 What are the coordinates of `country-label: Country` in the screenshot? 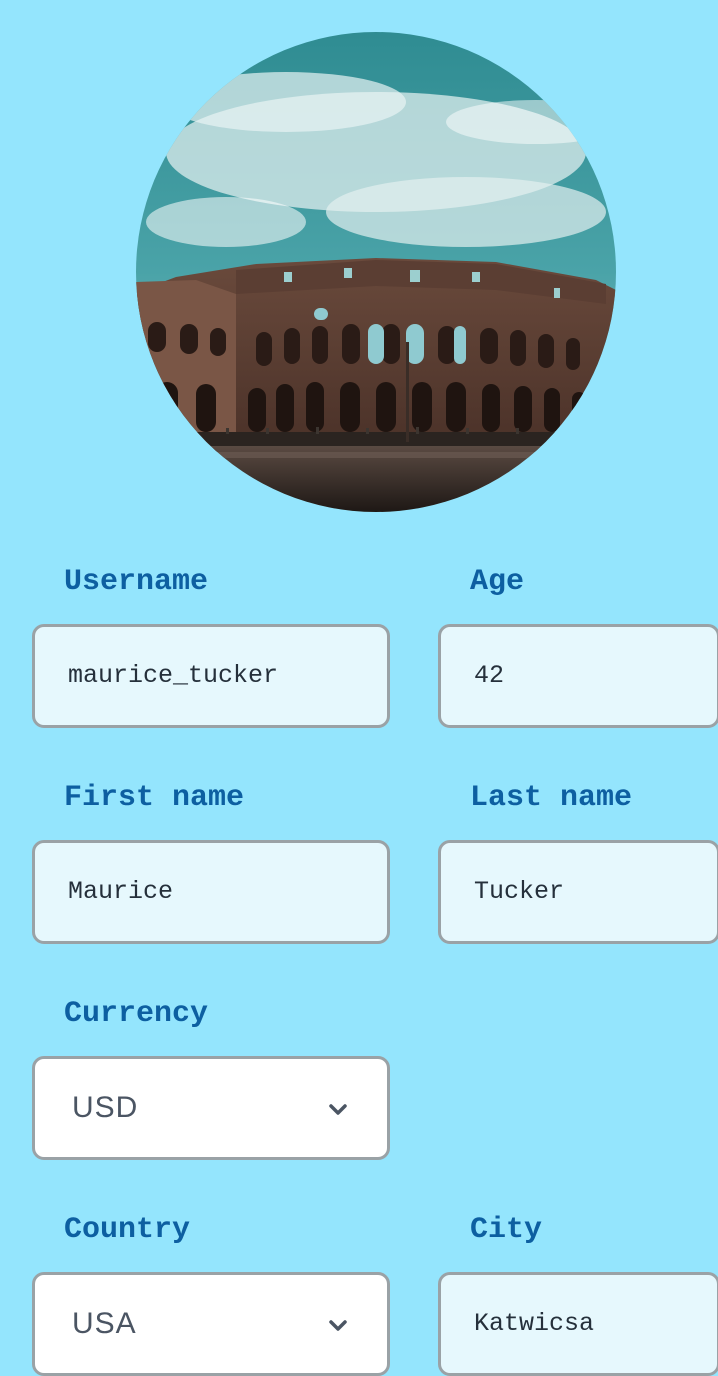 It's located at (127, 1230).